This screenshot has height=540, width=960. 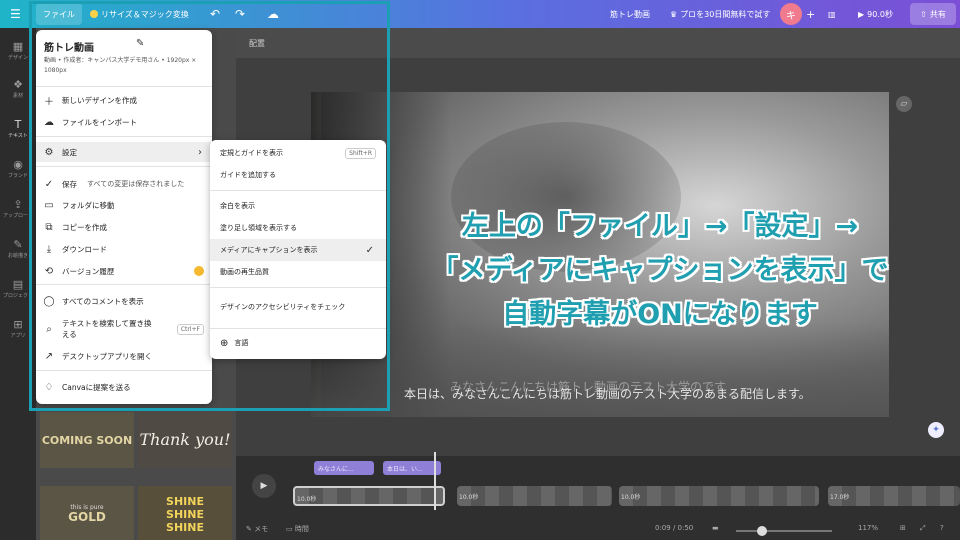 What do you see at coordinates (185, 440) in the screenshot?
I see `template-tile-thank-you: Thank you!` at bounding box center [185, 440].